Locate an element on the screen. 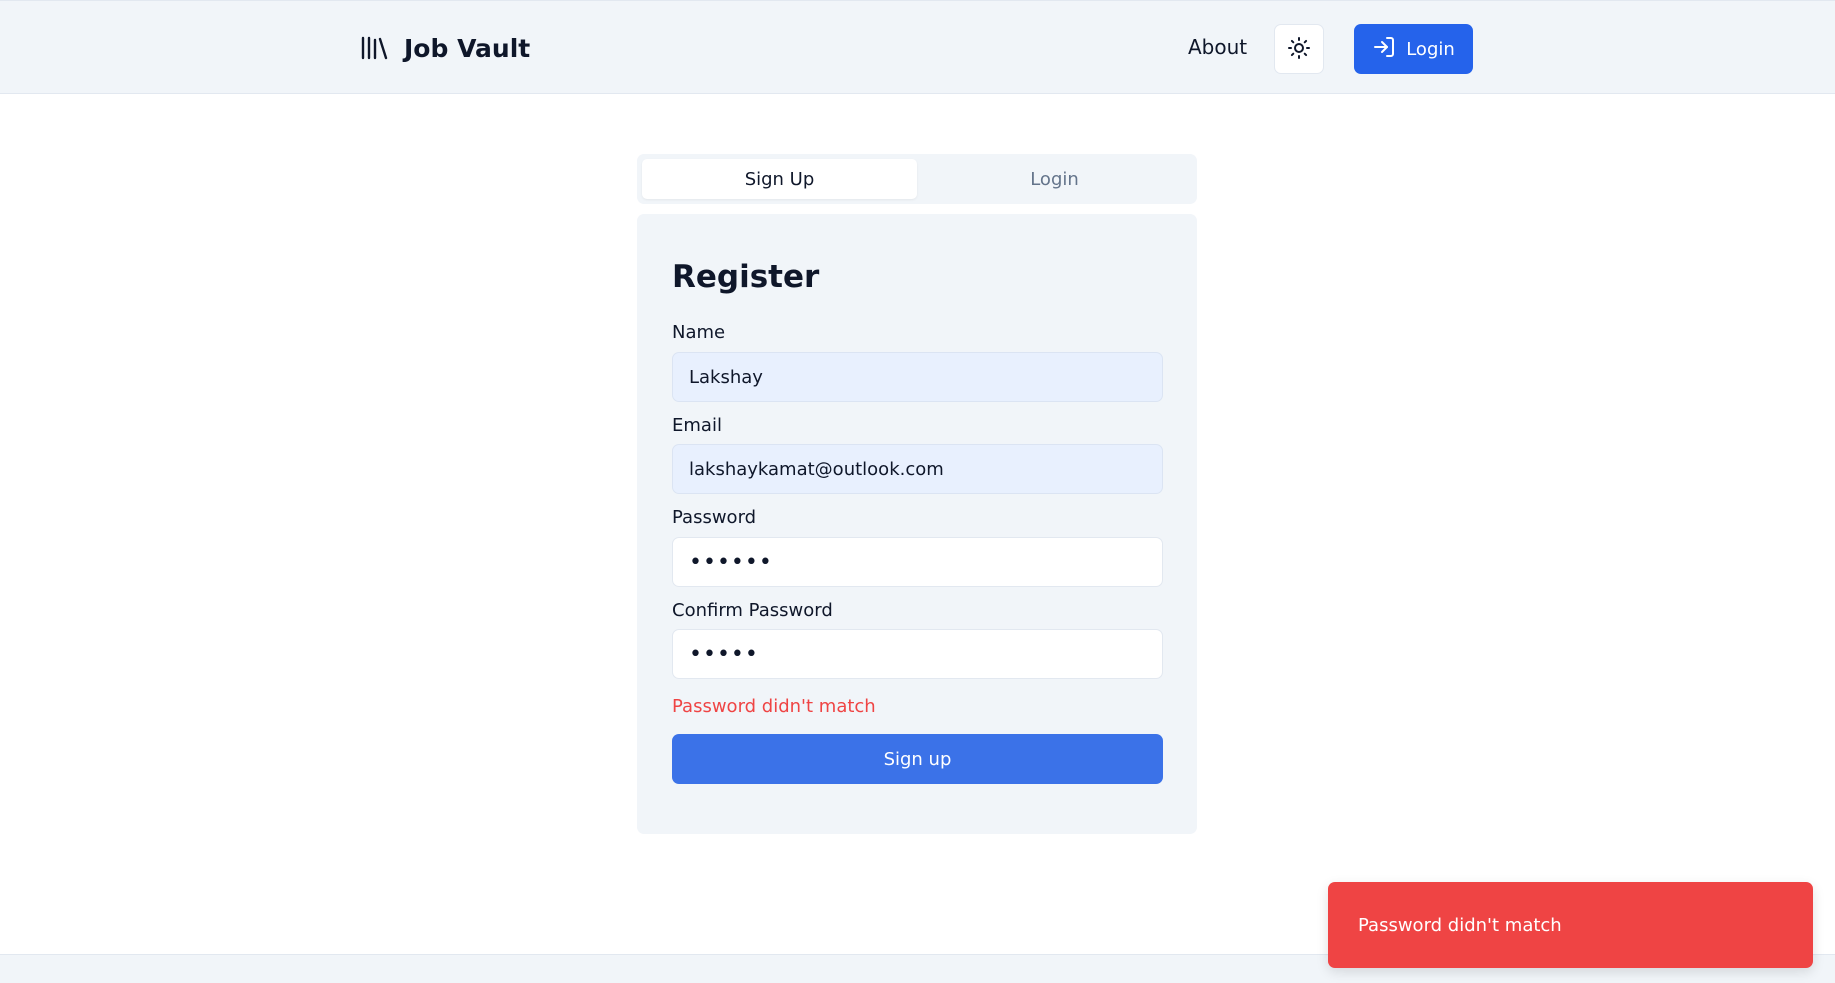  sun-icon is located at coordinates (1299, 49).